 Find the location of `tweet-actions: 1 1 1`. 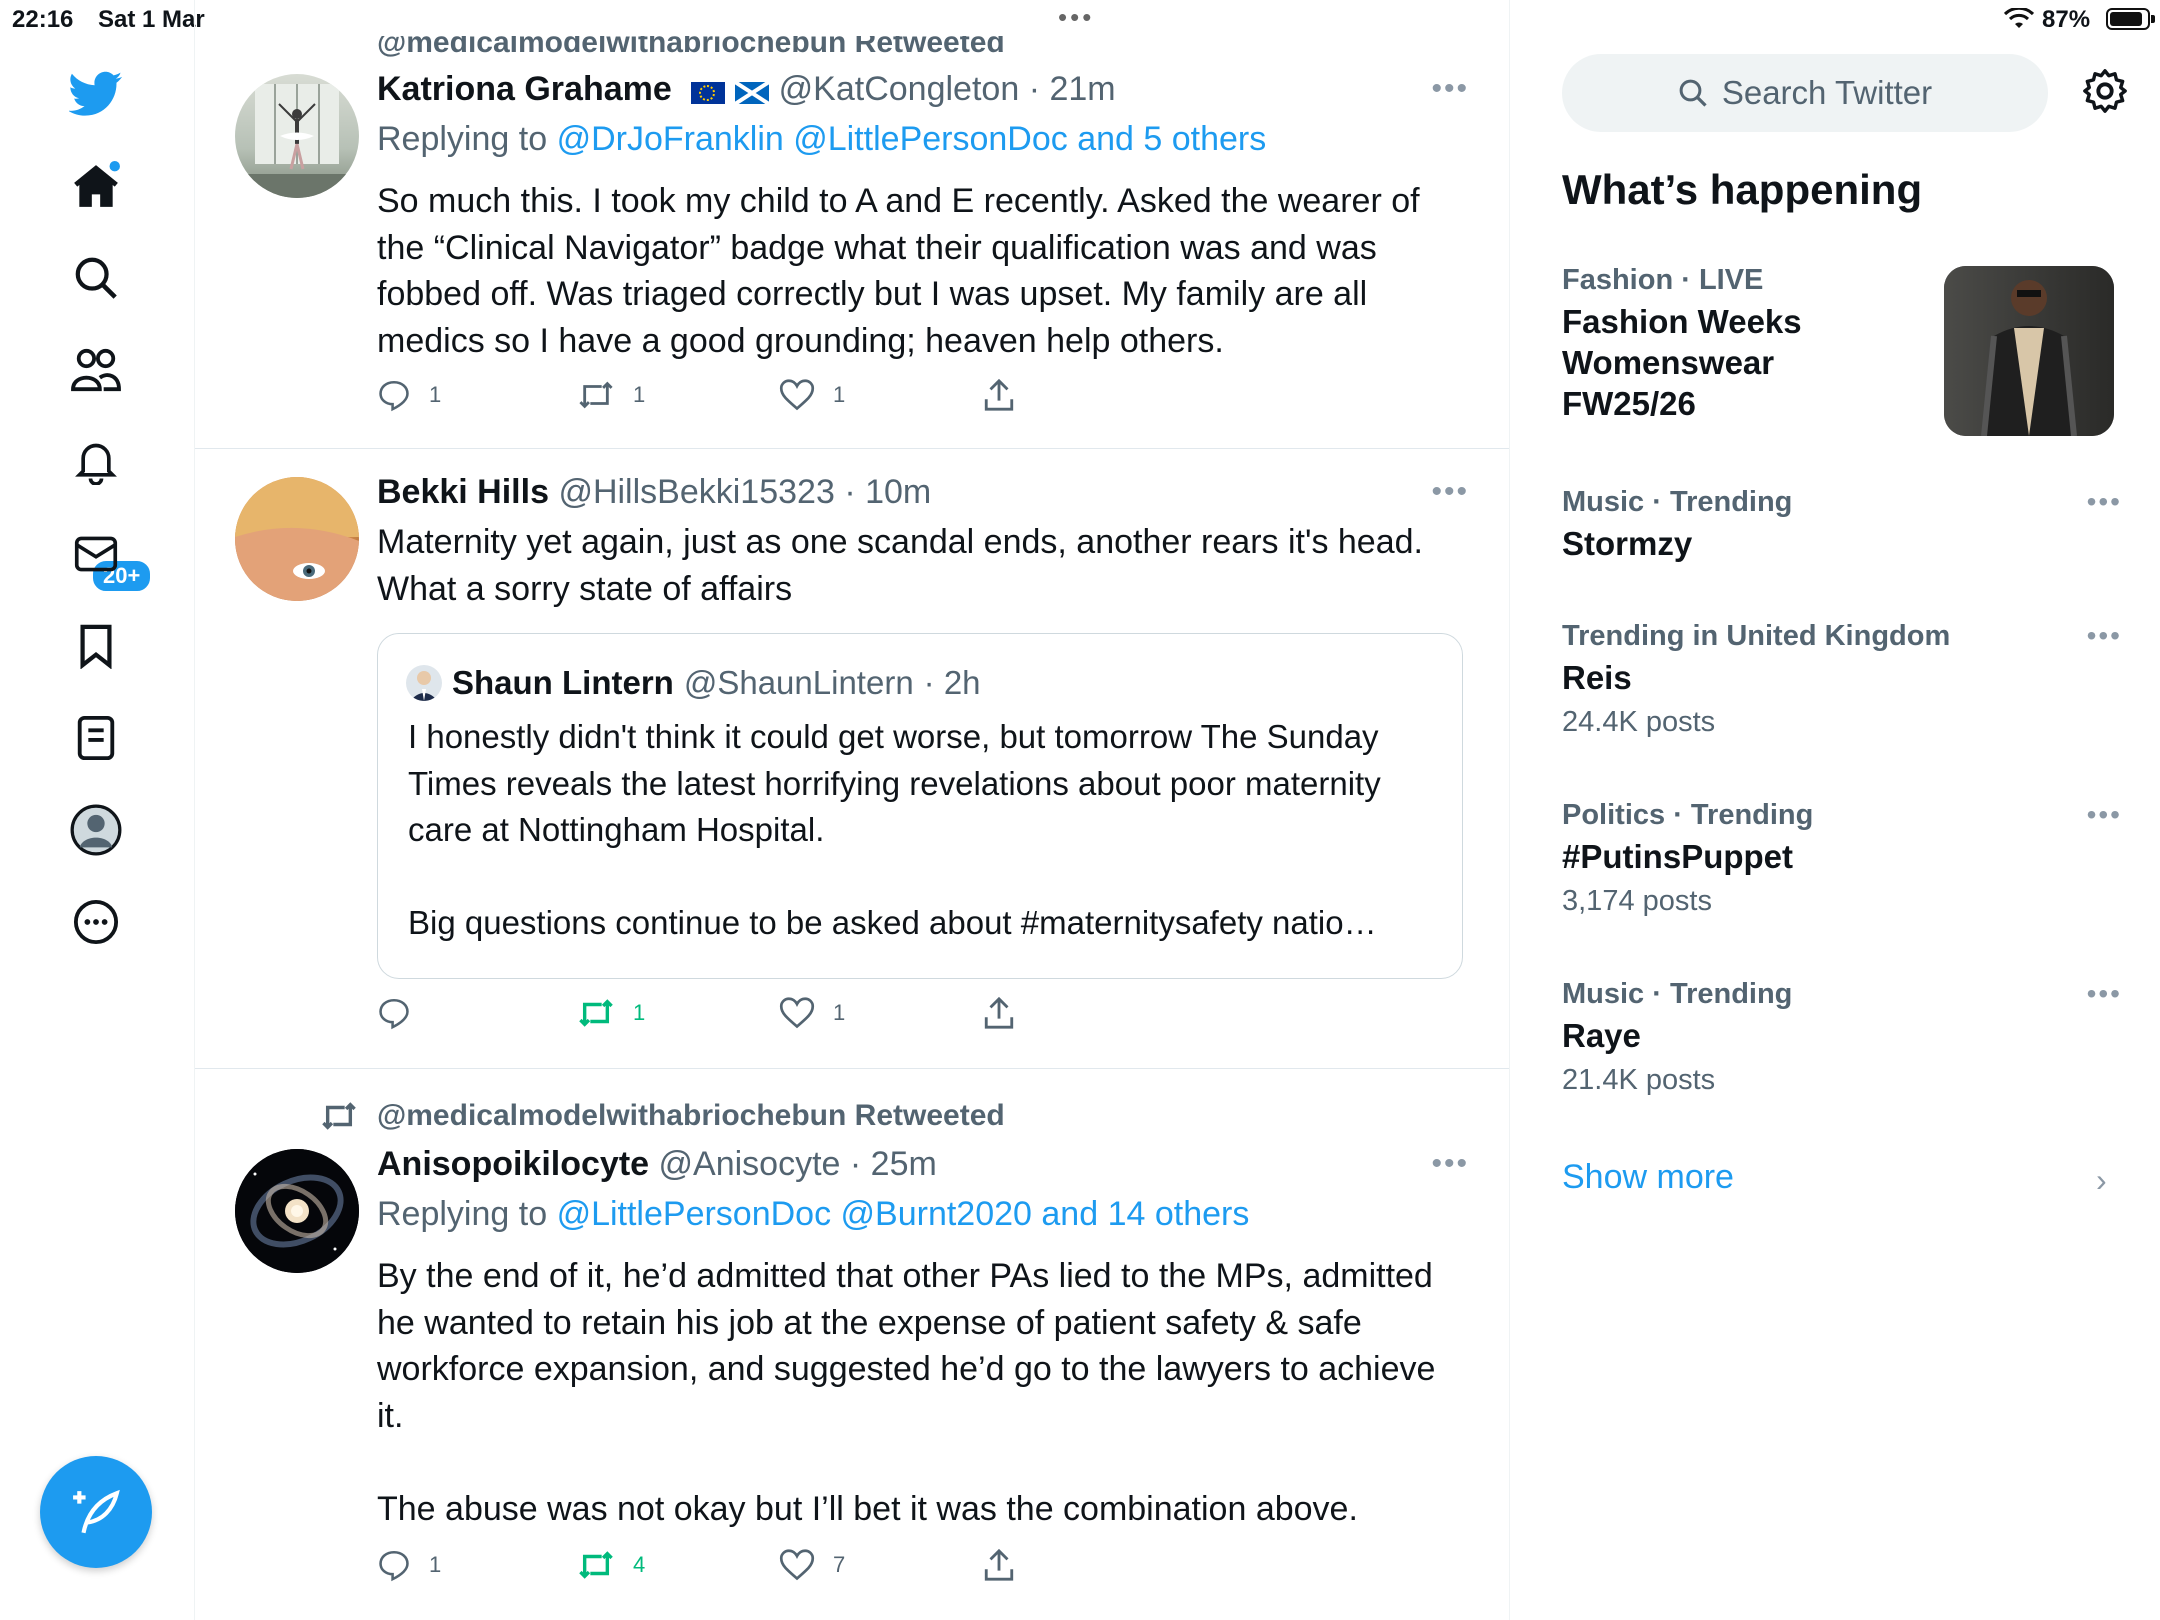

tweet-actions: 1 1 1 is located at coordinates (827, 398).